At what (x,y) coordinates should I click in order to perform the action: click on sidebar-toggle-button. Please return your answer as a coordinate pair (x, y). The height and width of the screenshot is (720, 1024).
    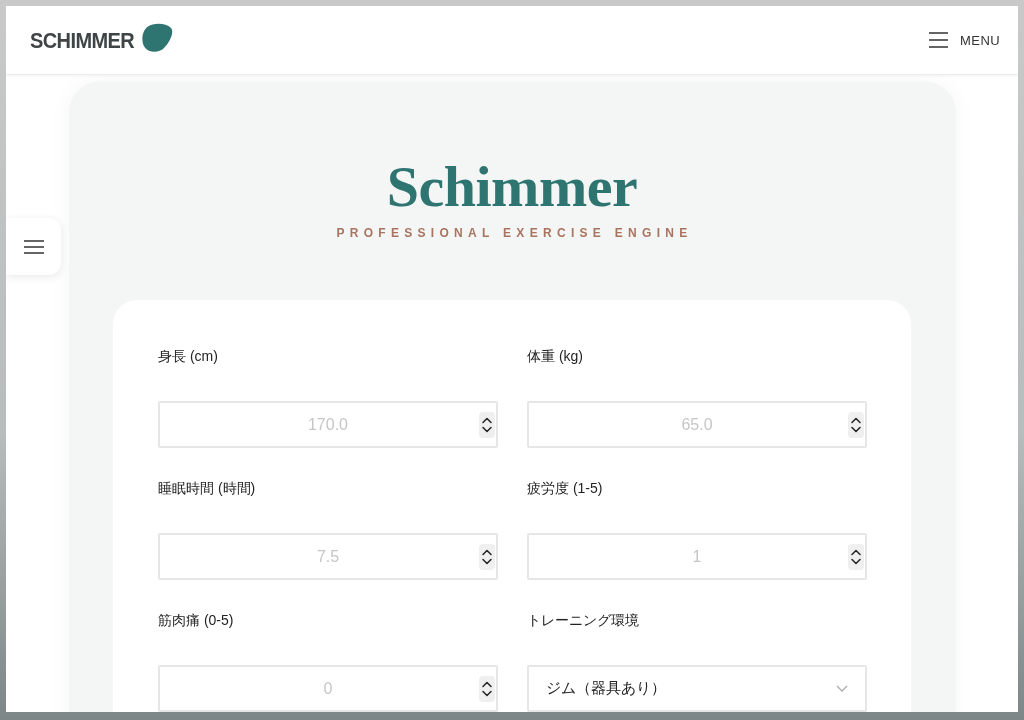
    Looking at the image, I should click on (33, 246).